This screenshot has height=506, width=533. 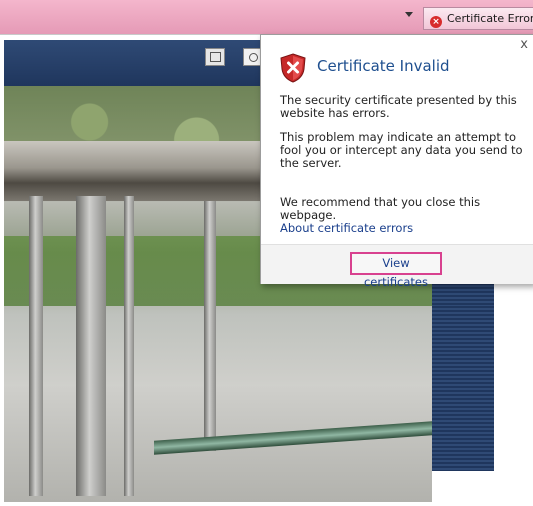 I want to click on popup-footer: View certificates, so click(x=397, y=266).